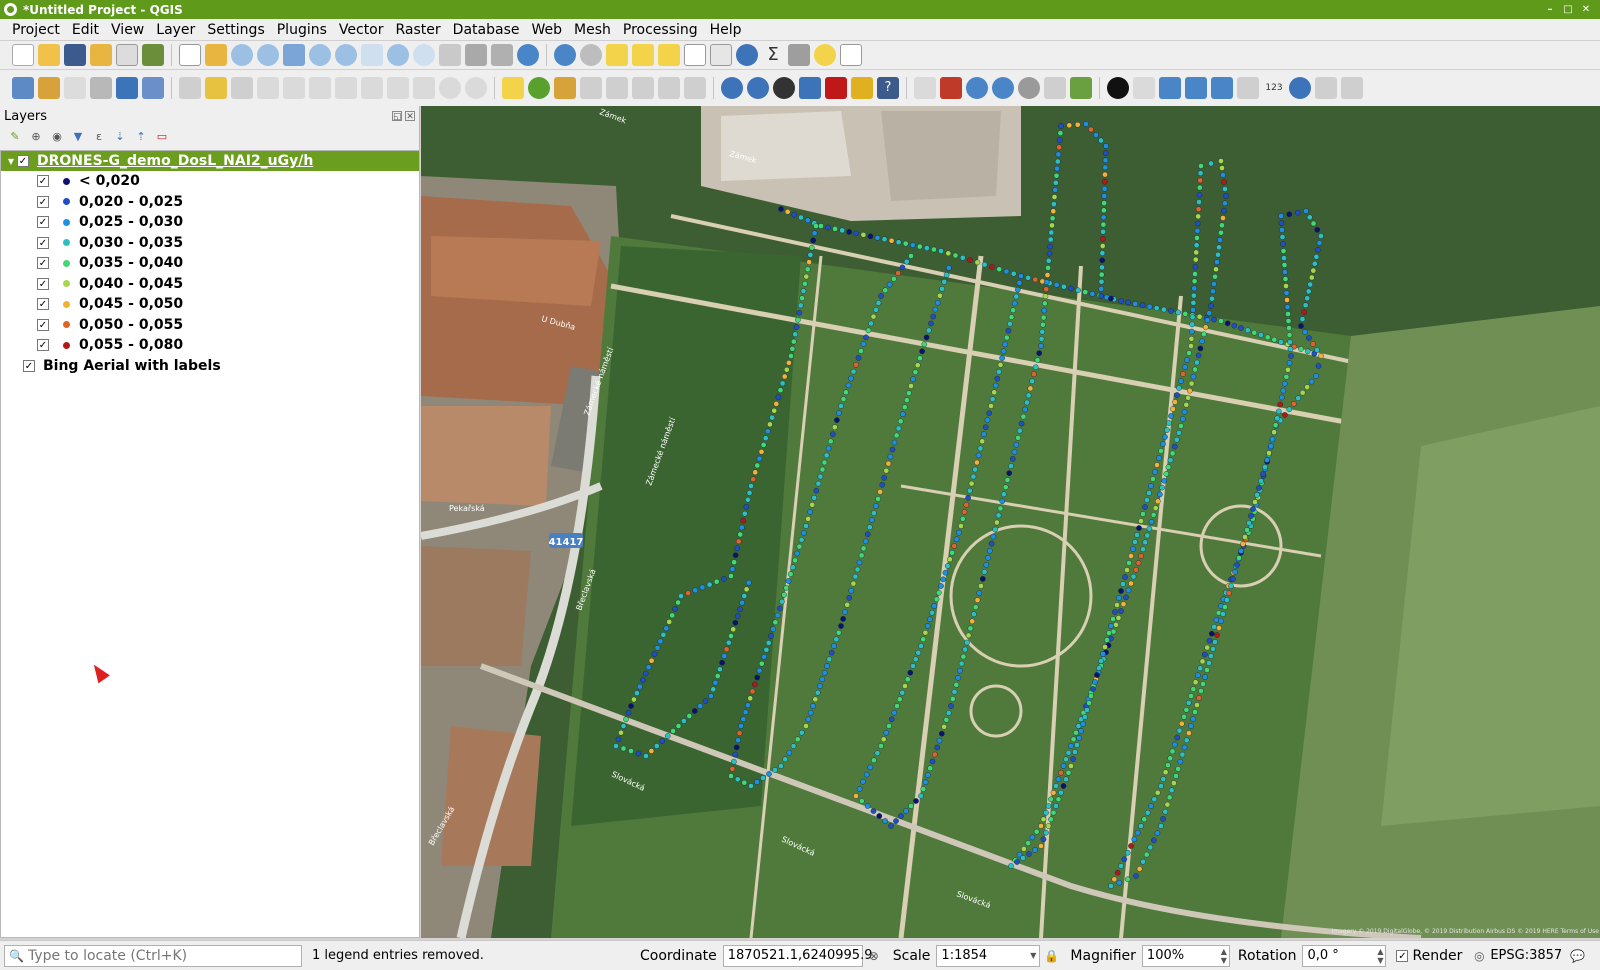  What do you see at coordinates (660, 30) in the screenshot?
I see `menu-processing: Processing` at bounding box center [660, 30].